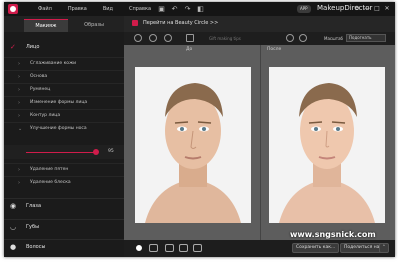 Image resolution: width=400 pixels, height=264 pixels. Describe the element at coordinates (40, 89) in the screenshot. I see `list-item-label: Румянец` at that location.